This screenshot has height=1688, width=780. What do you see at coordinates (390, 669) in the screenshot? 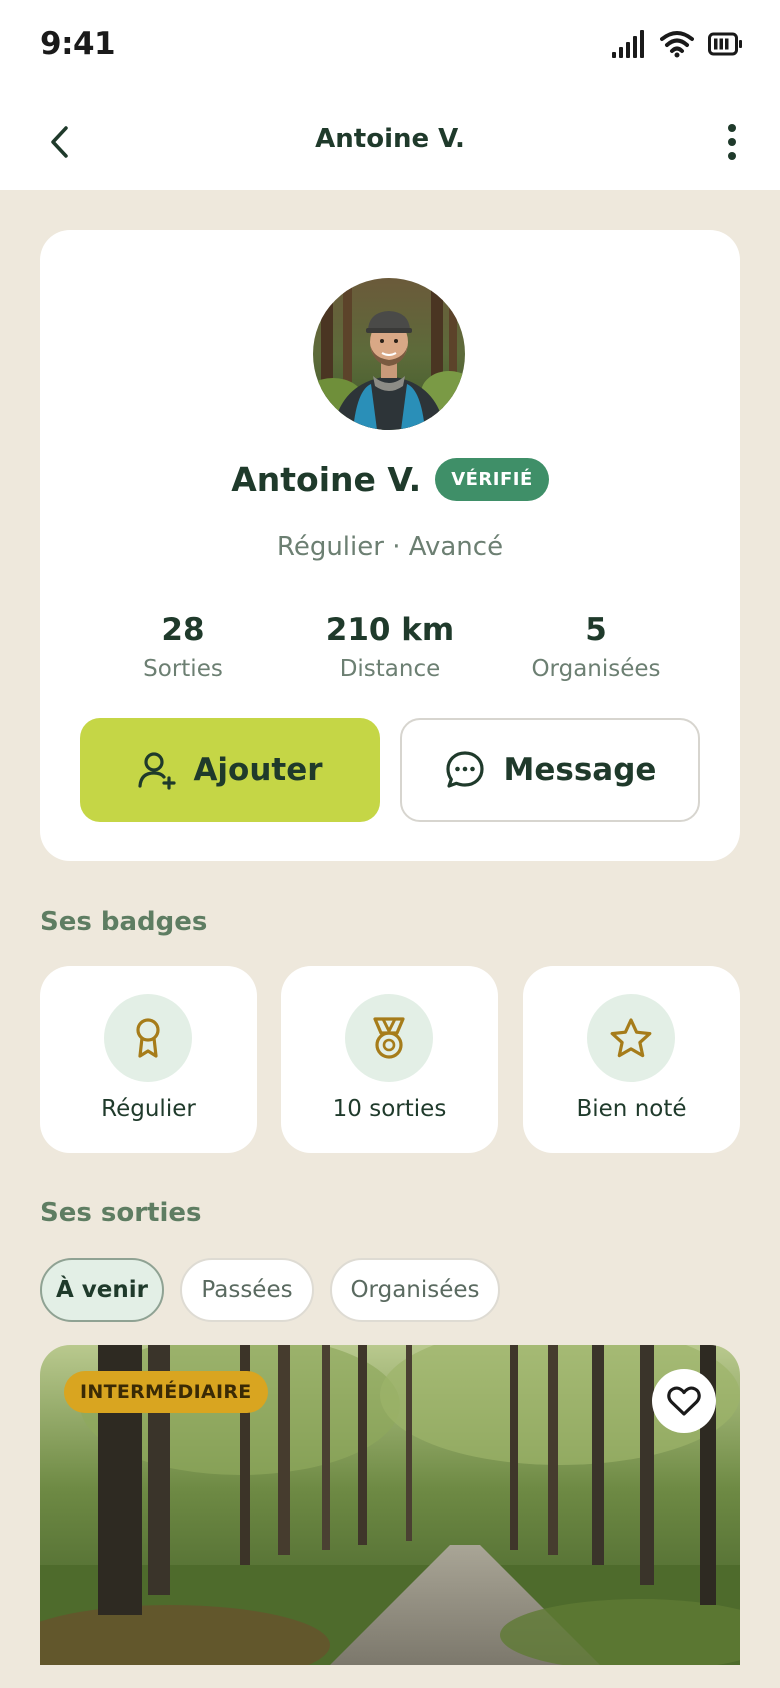
I see `stat-label: Distance` at bounding box center [390, 669].